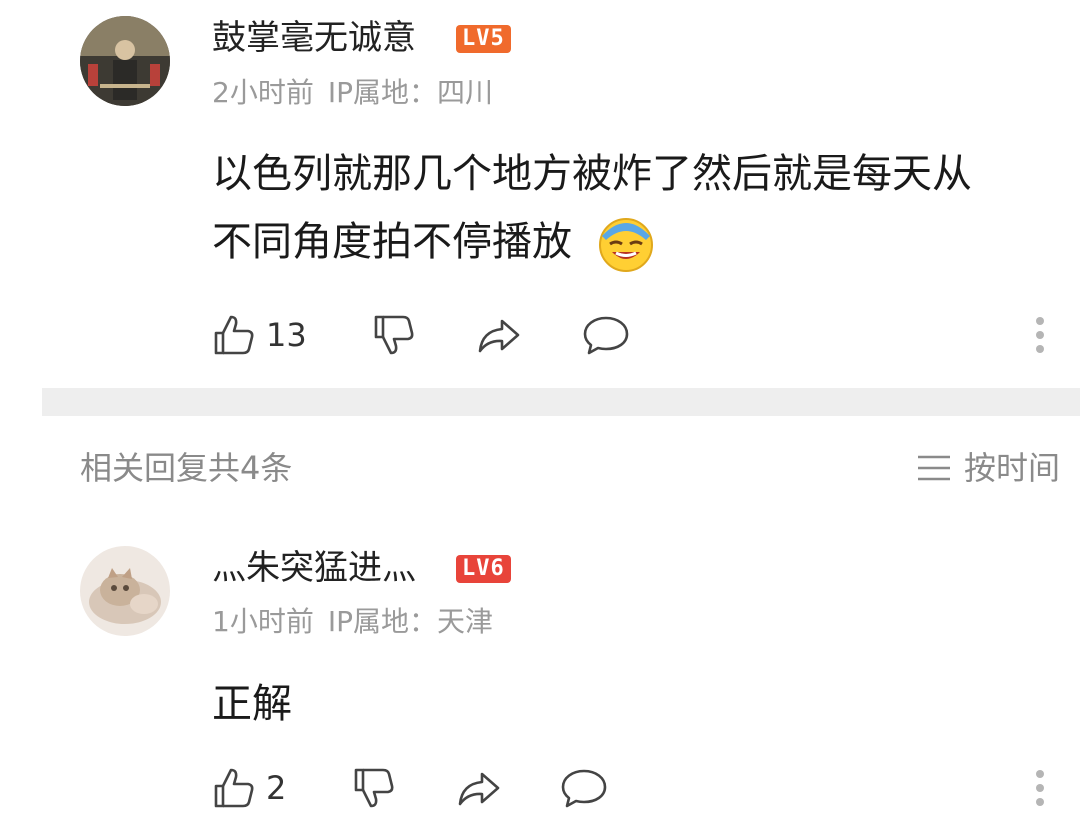  Describe the element at coordinates (263, 92) in the screenshot. I see `comment-time: 2小时前` at that location.